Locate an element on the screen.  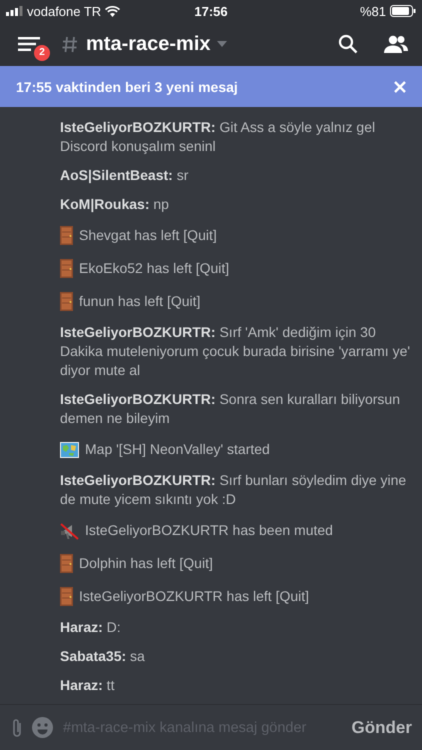
emoji-icon is located at coordinates (42, 727).